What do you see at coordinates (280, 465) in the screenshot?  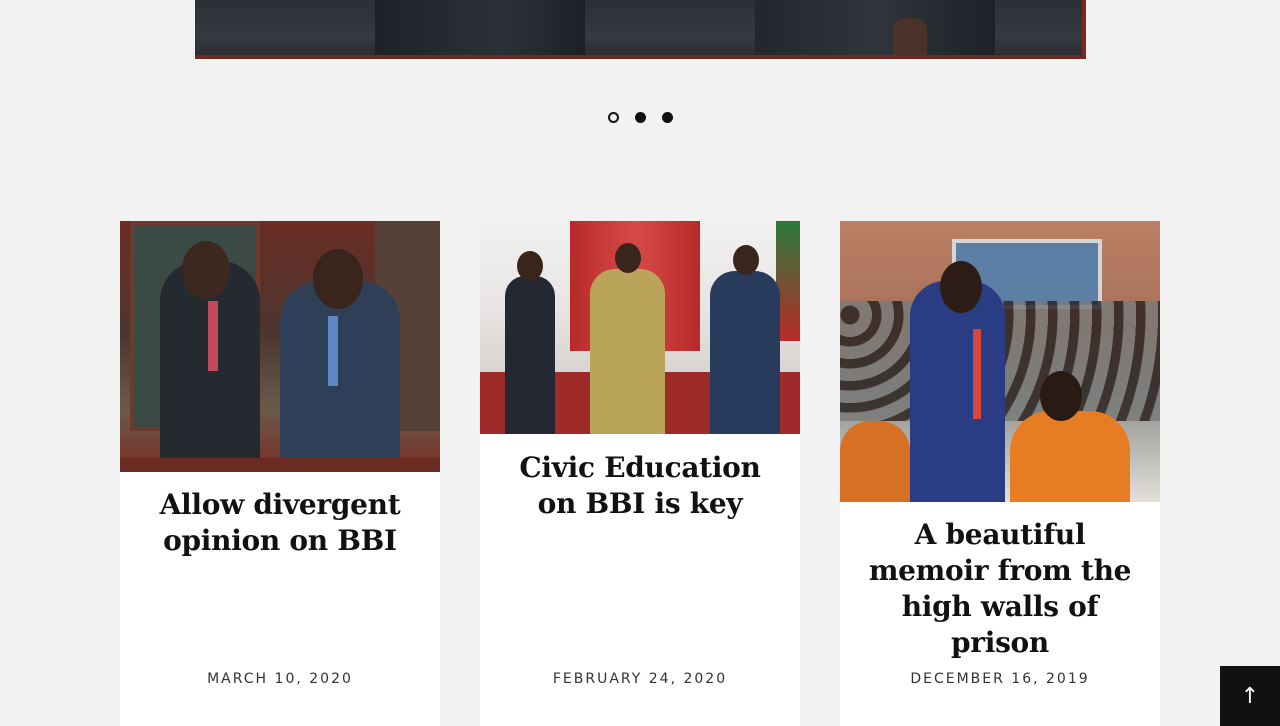 I see `image-ground` at bounding box center [280, 465].